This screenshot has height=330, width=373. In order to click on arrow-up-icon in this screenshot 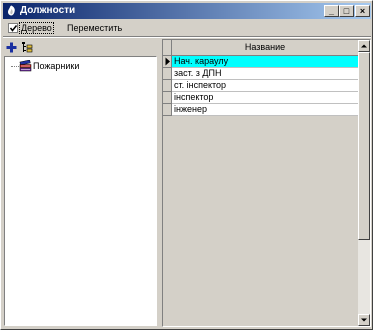, I will do `click(364, 46)`.